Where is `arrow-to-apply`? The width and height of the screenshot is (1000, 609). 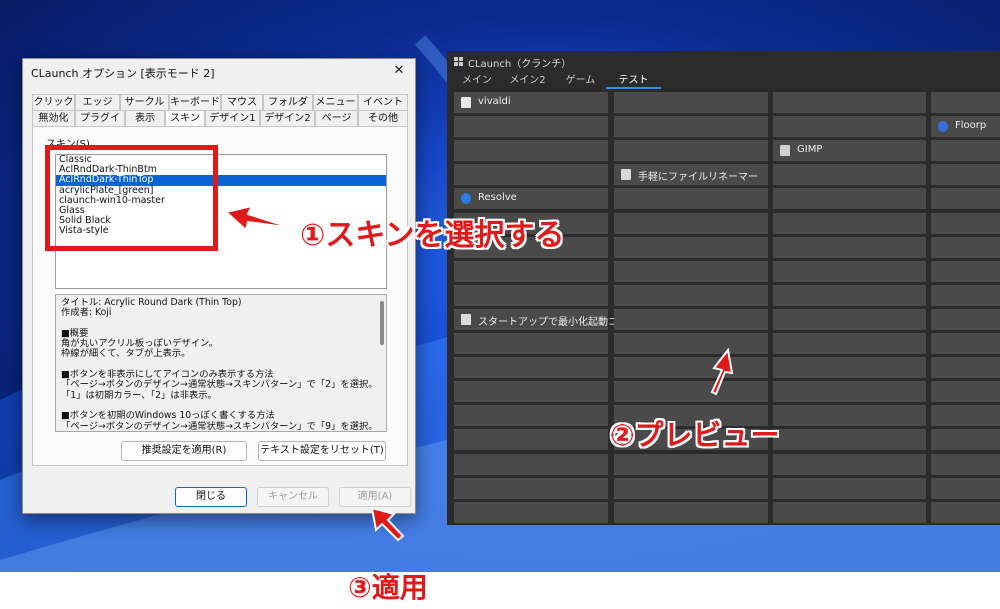
arrow-to-apply is located at coordinates (387, 524).